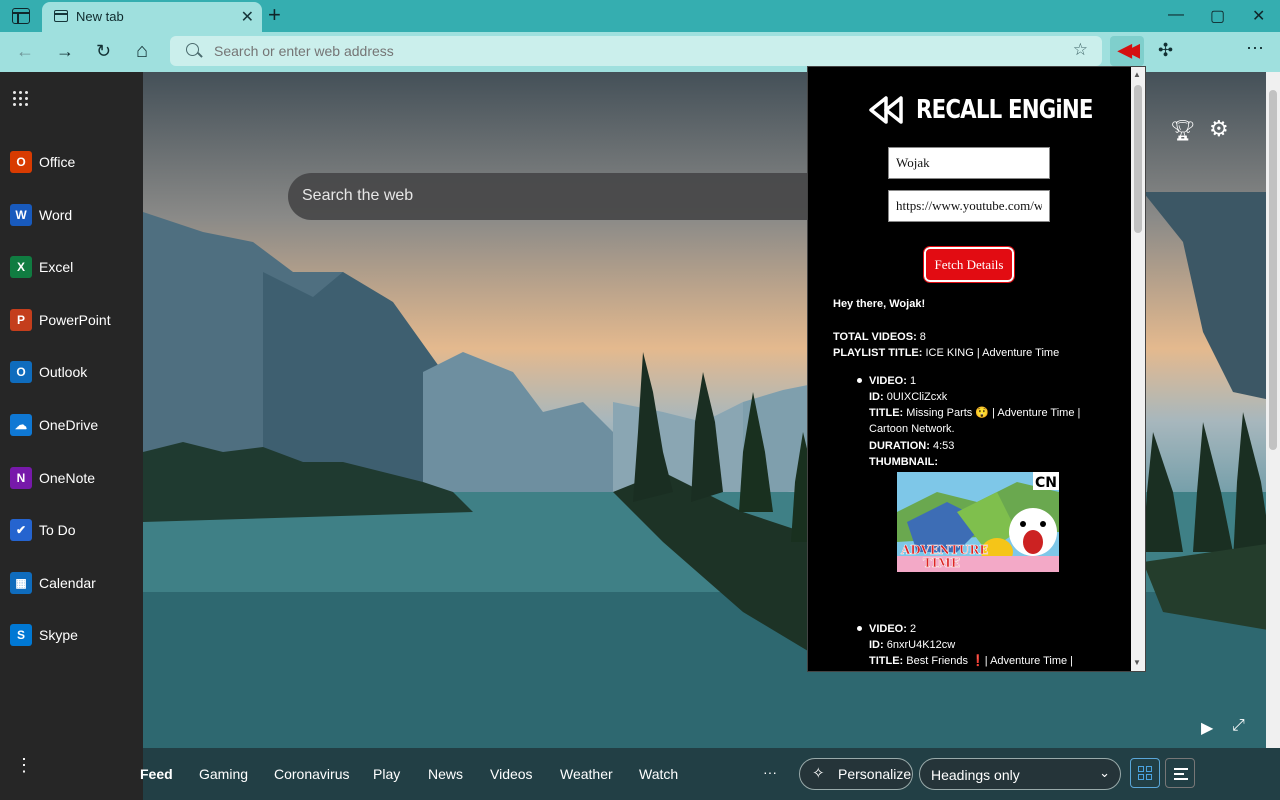  Describe the element at coordinates (586, 774) in the screenshot. I see `feed-tab-weather: Weather` at that location.